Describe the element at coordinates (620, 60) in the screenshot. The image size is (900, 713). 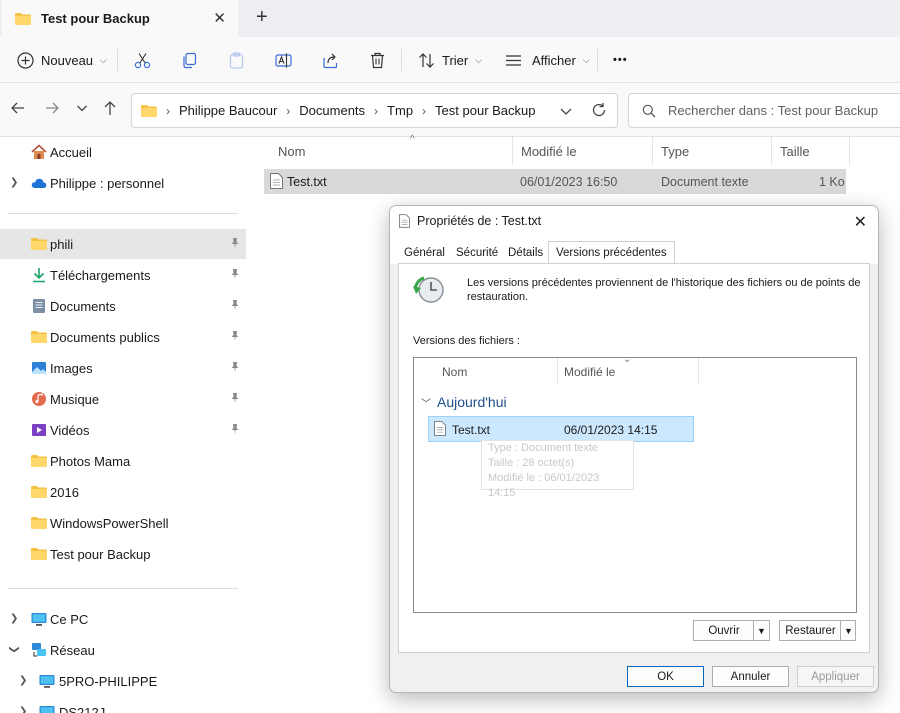
I see `more-options-button: •••` at that location.